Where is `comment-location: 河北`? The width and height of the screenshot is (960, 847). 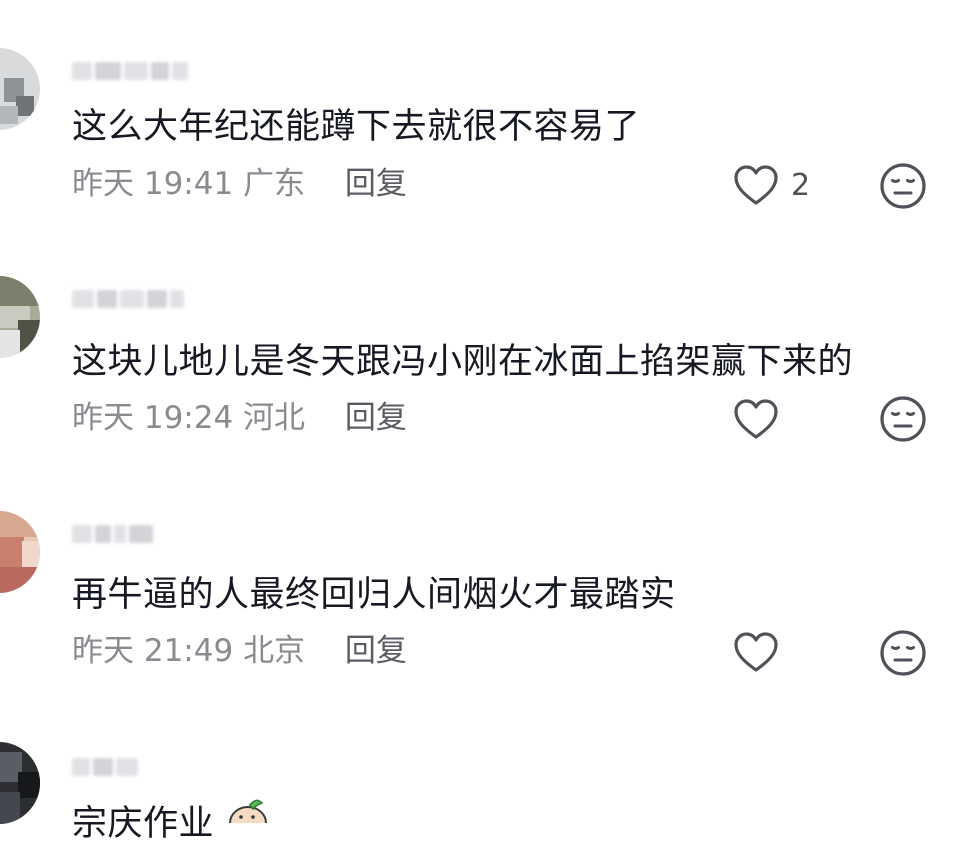
comment-location: 河北 is located at coordinates (274, 418).